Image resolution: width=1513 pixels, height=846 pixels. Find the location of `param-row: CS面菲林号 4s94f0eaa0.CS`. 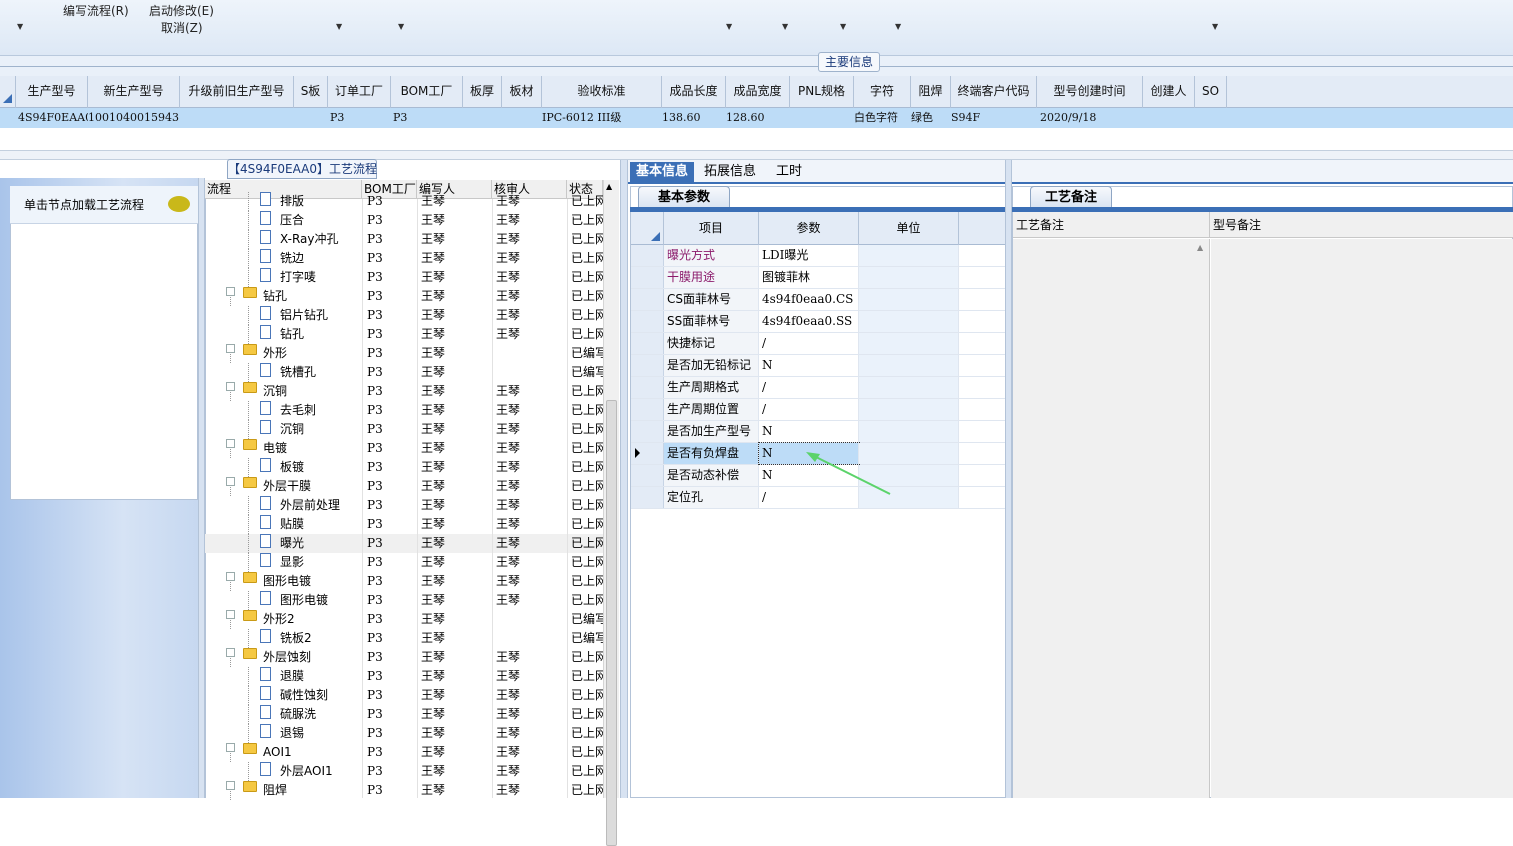

param-row: CS面菲林号 4s94f0eaa0.CS is located at coordinates (818, 300).